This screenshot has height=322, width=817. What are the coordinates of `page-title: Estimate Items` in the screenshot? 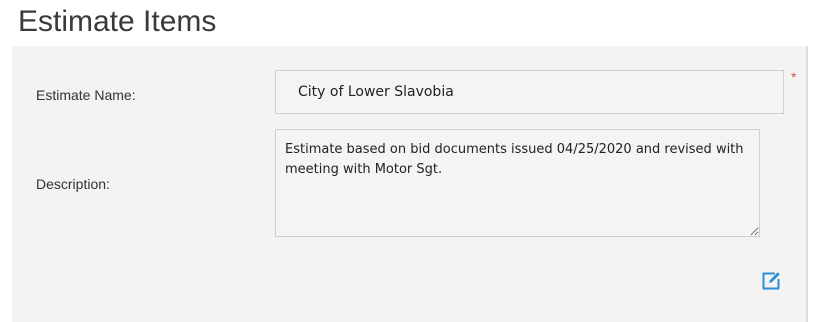 It's located at (117, 21).